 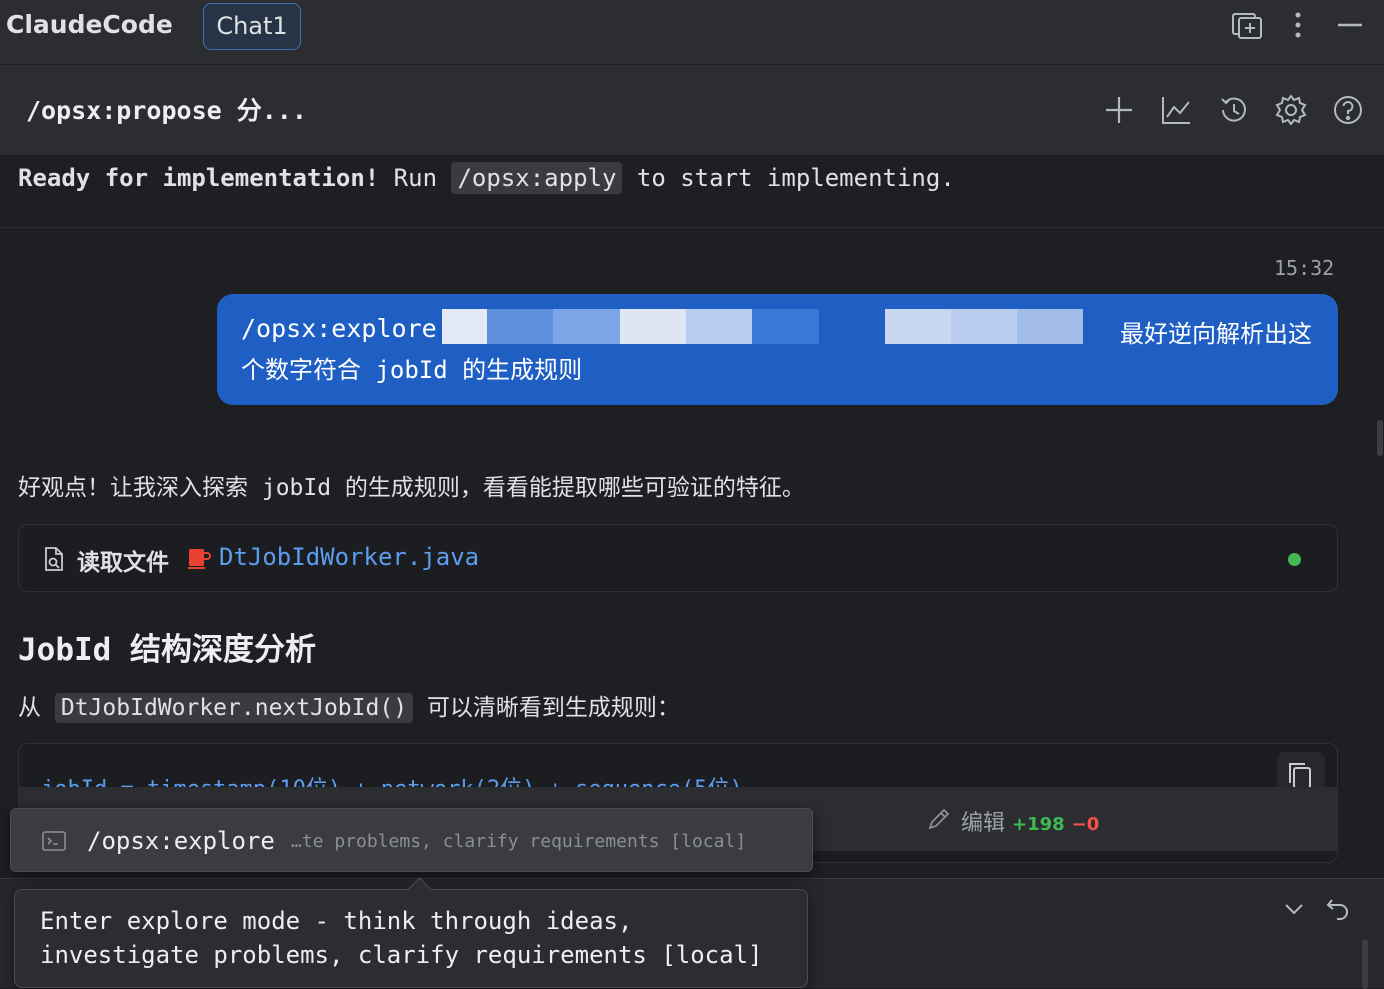 I want to click on chevron-down-icon, so click(x=1294, y=909).